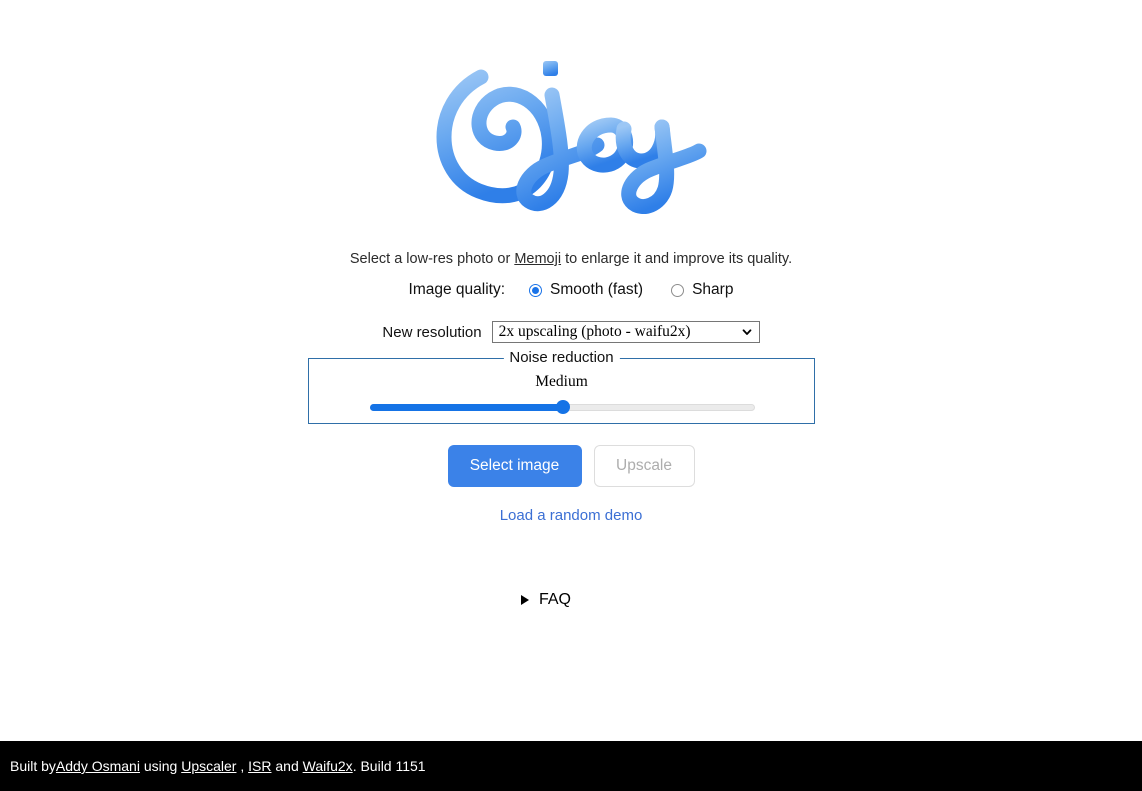  I want to click on image-quality-group: Image quality: Smooth (fast) Sharp, so click(571, 290).